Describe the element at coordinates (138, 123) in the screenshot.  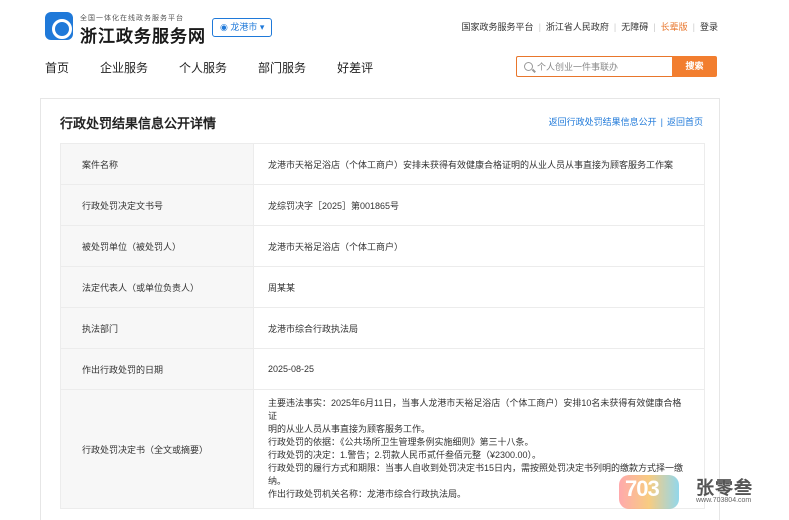
I see `page-title: 行政处罚结果信息公开详情` at that location.